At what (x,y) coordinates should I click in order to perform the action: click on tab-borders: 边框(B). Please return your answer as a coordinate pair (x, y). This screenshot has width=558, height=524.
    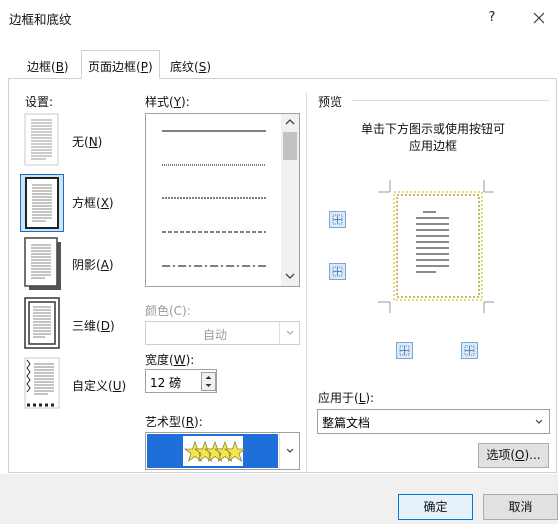
    Looking at the image, I should click on (48, 65).